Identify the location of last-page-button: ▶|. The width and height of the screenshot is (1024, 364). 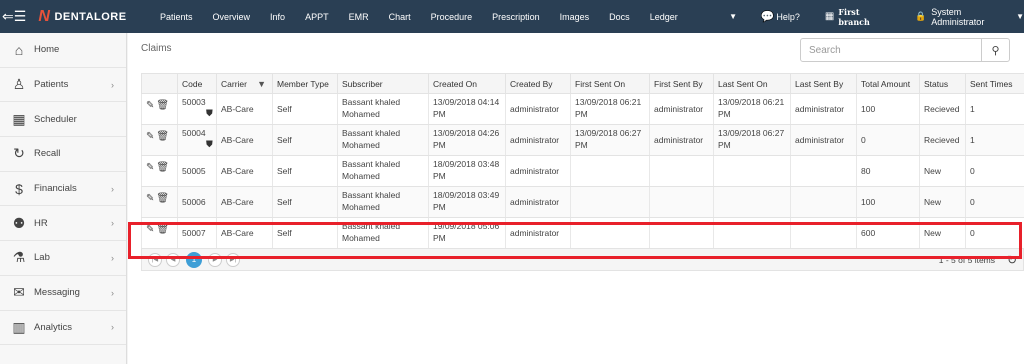
(233, 259).